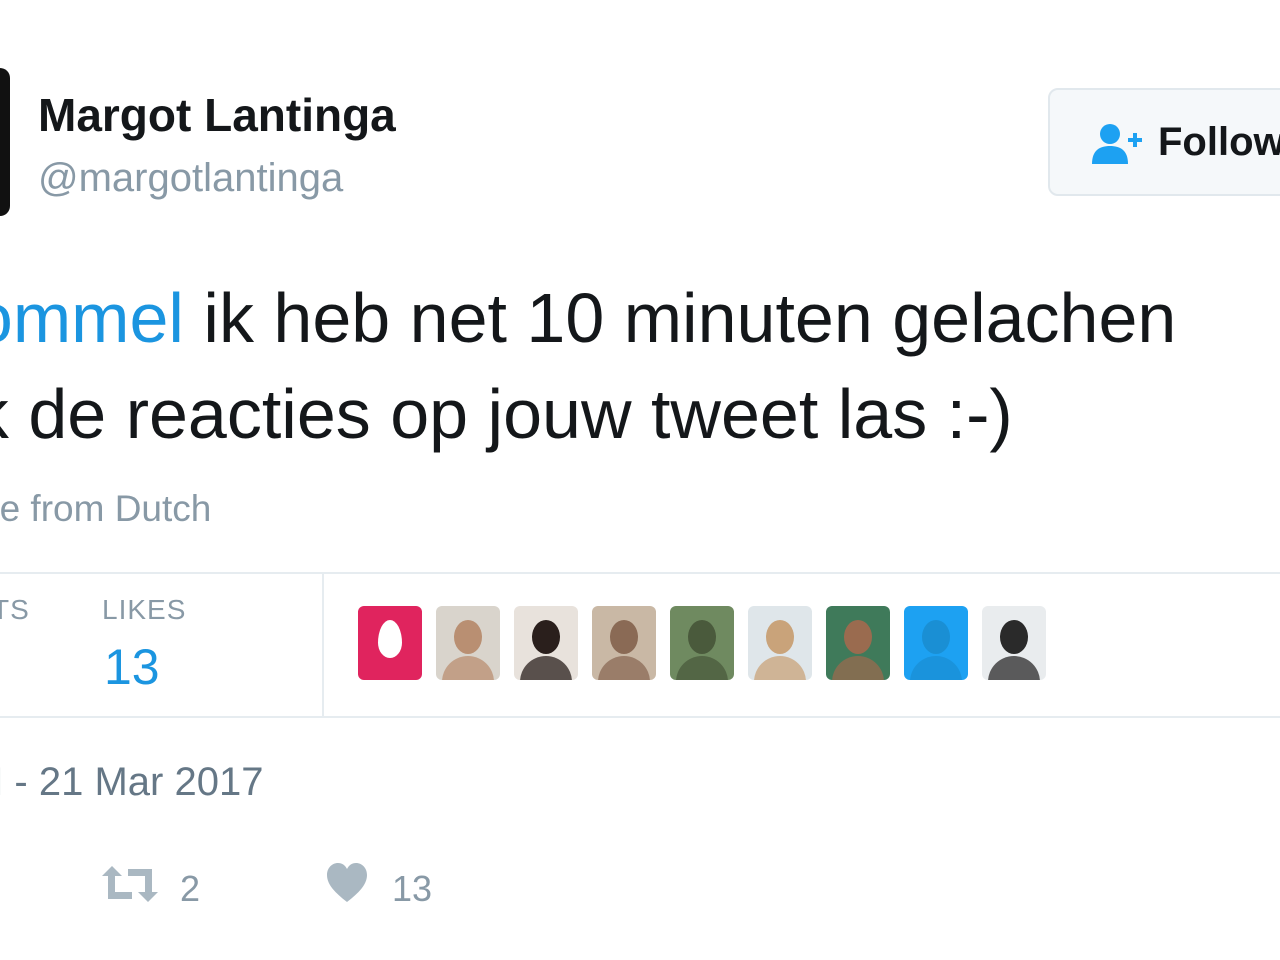  Describe the element at coordinates (15, 610) in the screenshot. I see `retweets-label: TS` at that location.